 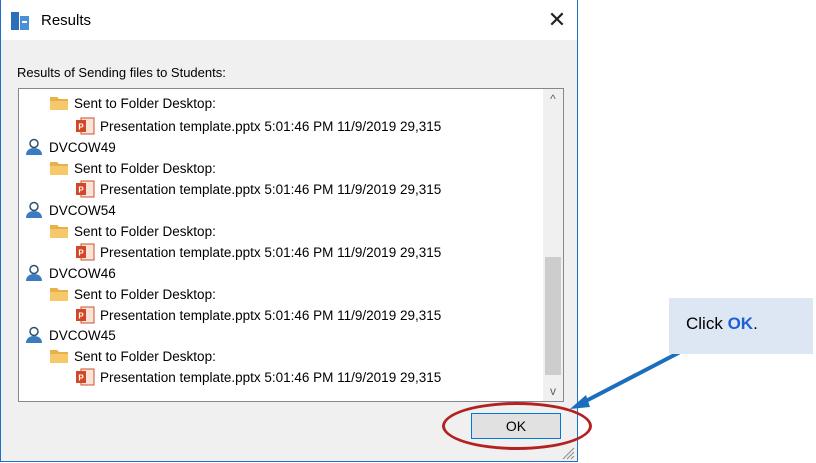 I want to click on list-item: DVCOW54, so click(x=70, y=210).